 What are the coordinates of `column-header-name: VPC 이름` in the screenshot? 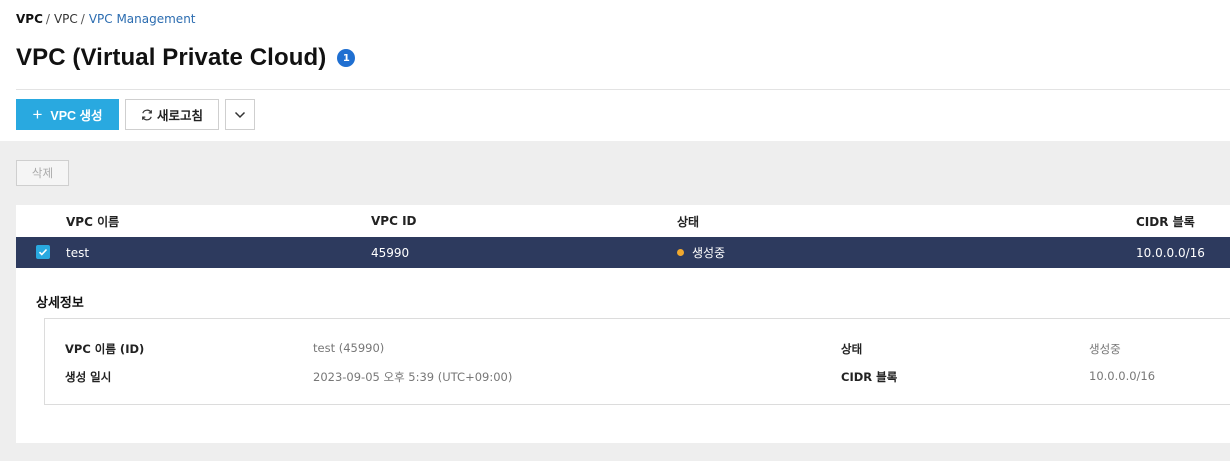 It's located at (92, 221).